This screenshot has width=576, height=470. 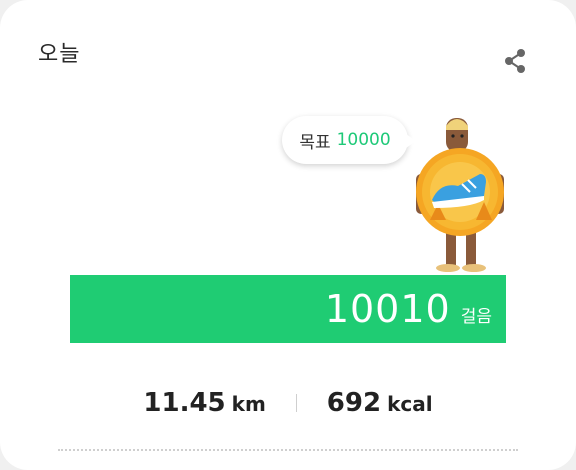 What do you see at coordinates (460, 193) in the screenshot?
I see `mascot-illustration` at bounding box center [460, 193].